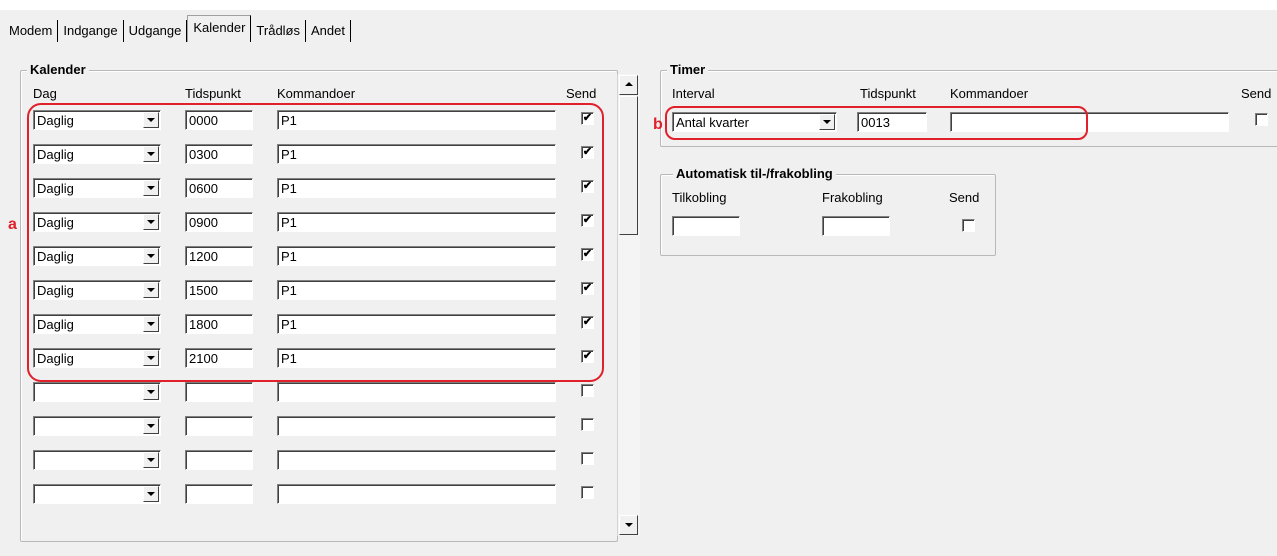  Describe the element at coordinates (658, 124) in the screenshot. I see `callout-b: b` at that location.